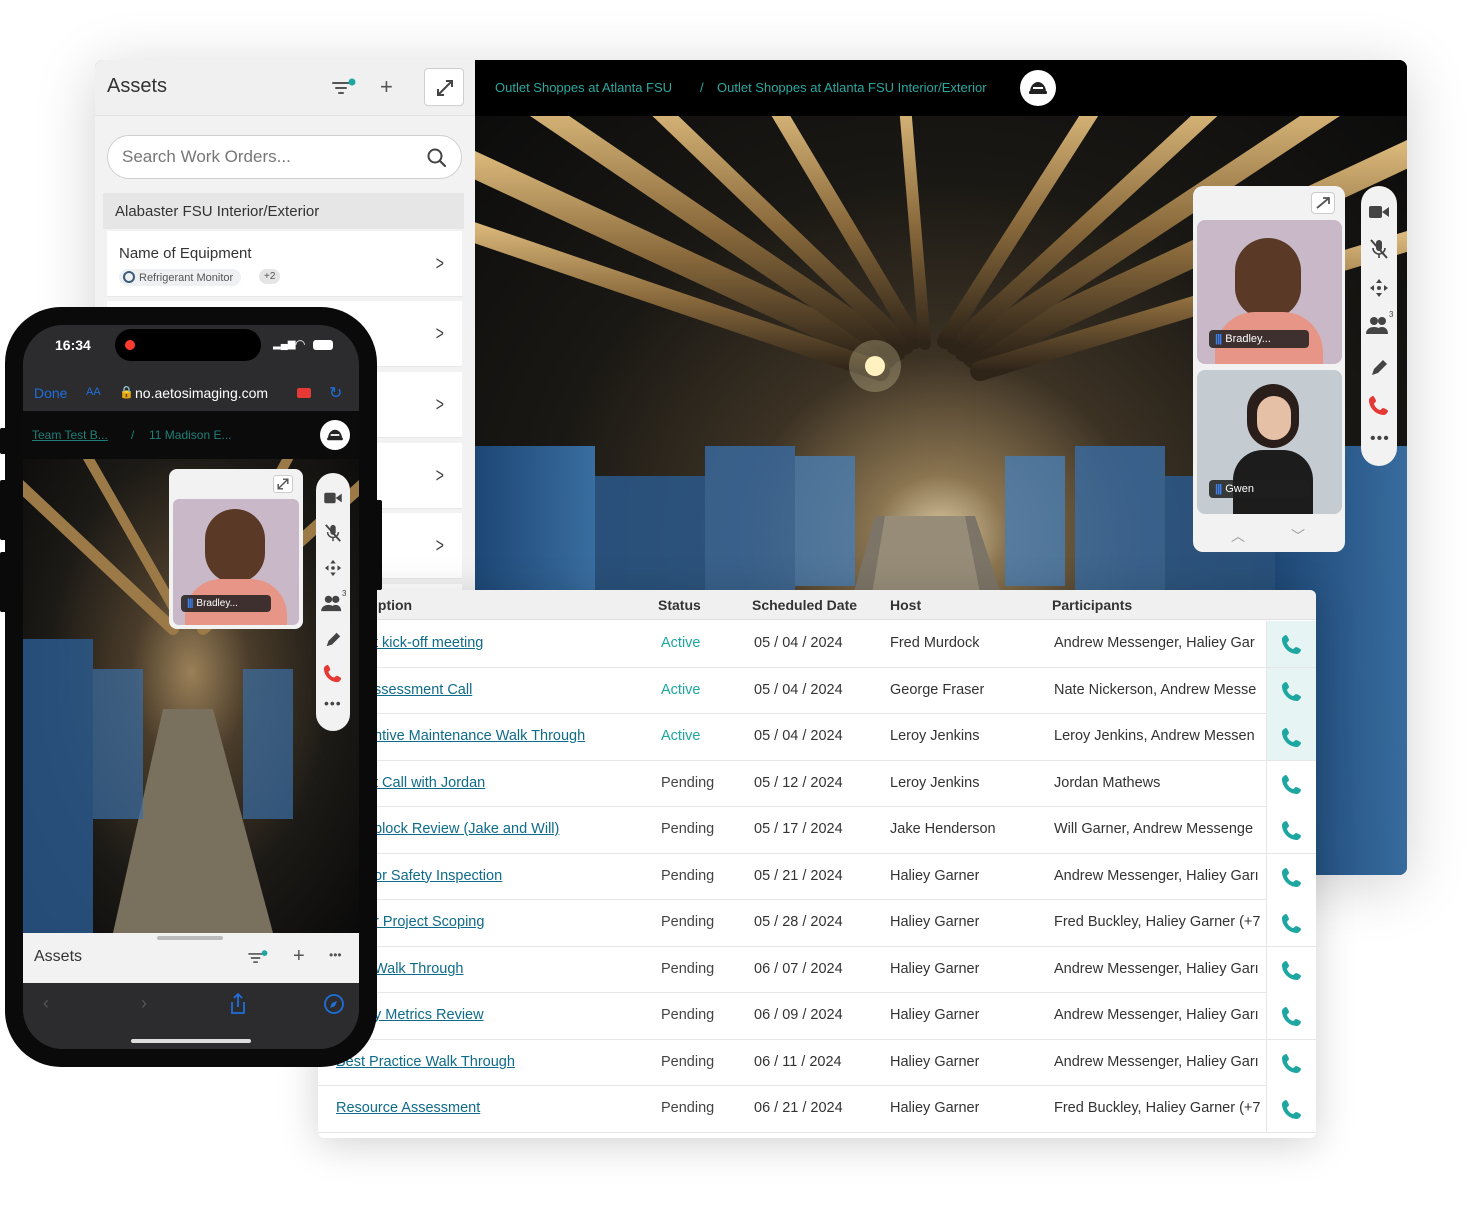 Image resolution: width=1476 pixels, height=1215 pixels. I want to click on asset-group-header: Alabaster FSU Interior/Exterior, so click(283, 211).